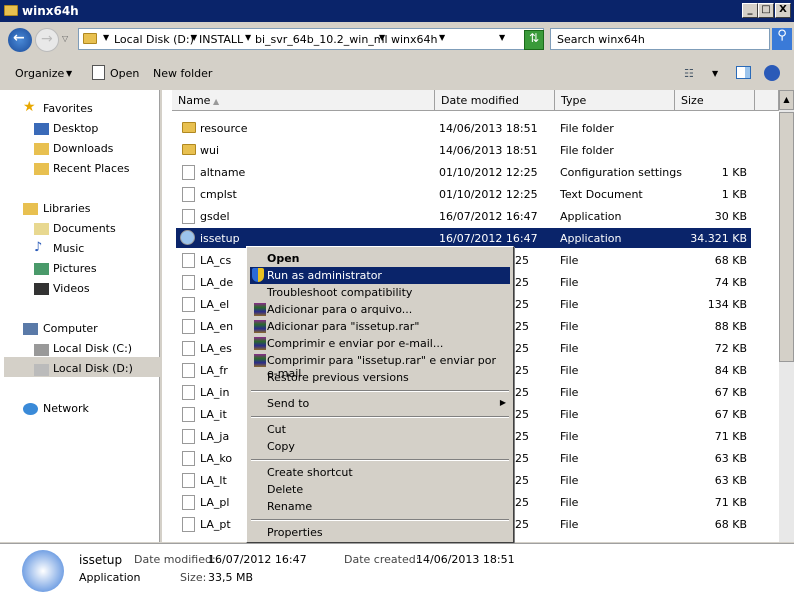 The image size is (794, 597). Describe the element at coordinates (68, 248) in the screenshot. I see `nav-music: Music` at that location.